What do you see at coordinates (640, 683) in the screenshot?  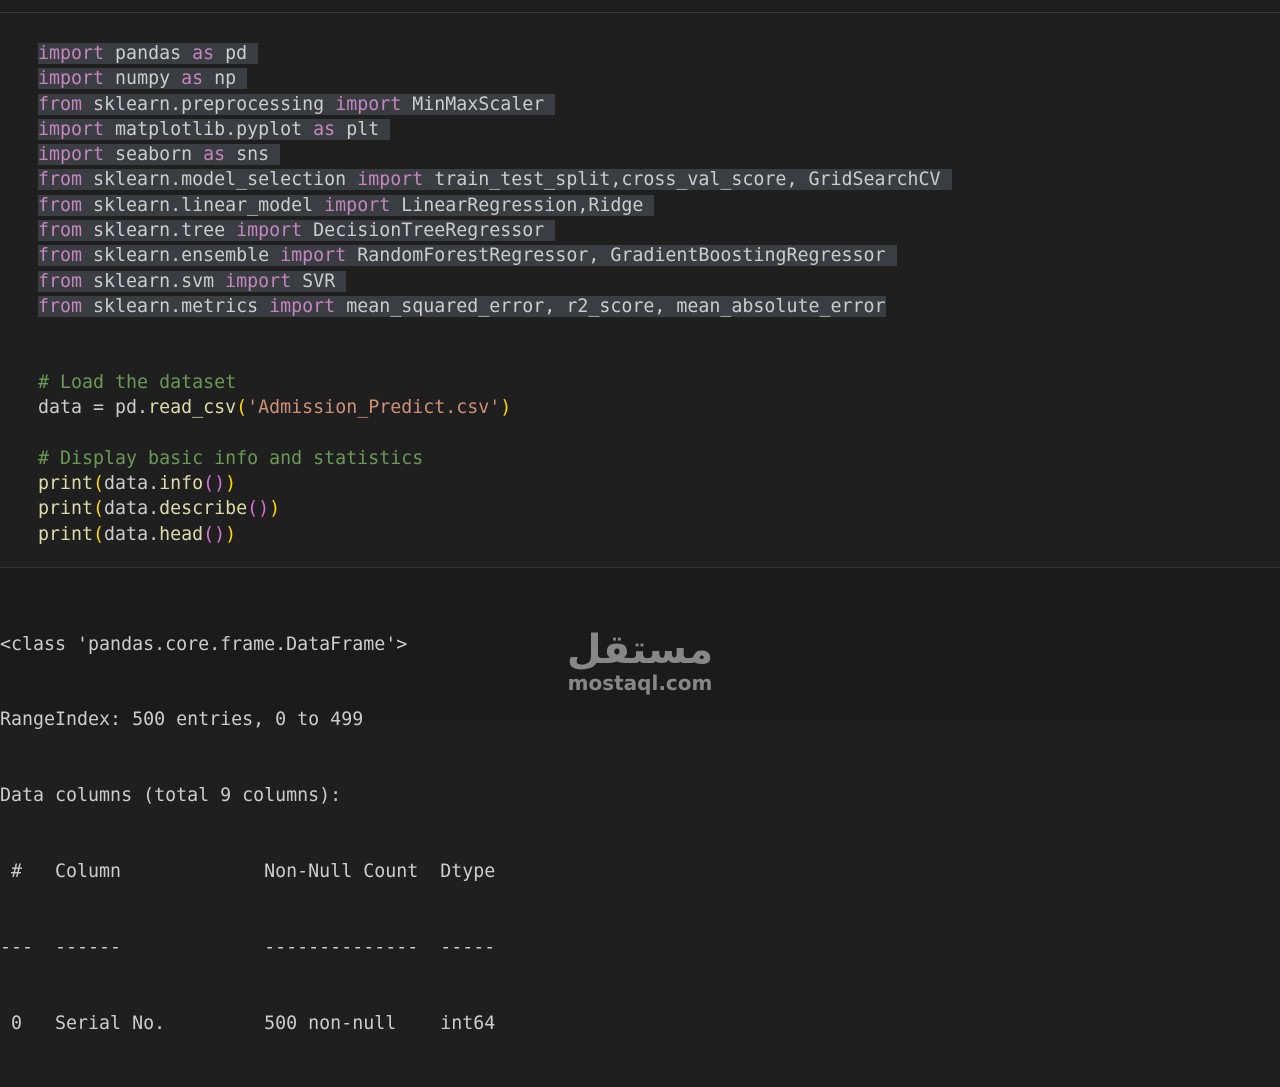 I see `watermark-latin: mostaql.com` at bounding box center [640, 683].